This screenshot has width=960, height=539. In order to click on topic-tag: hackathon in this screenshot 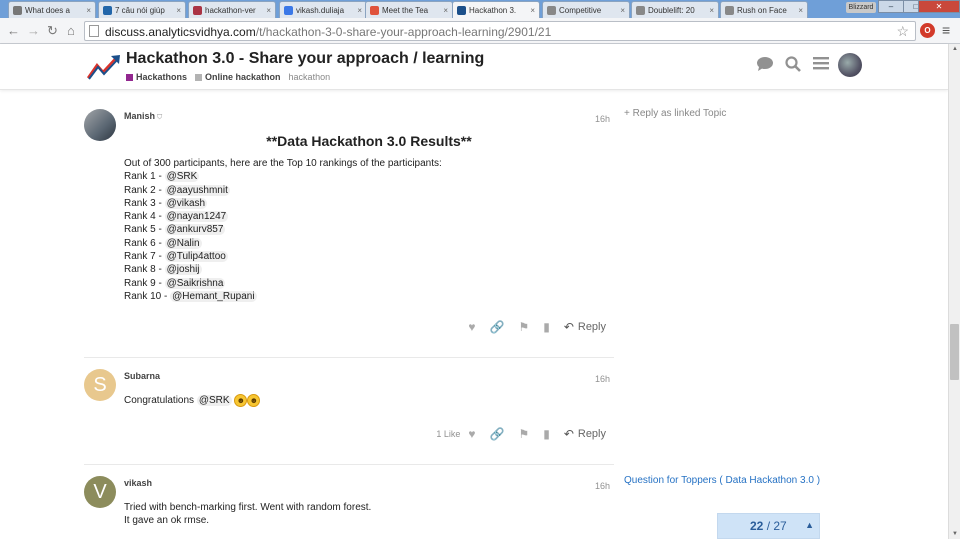, I will do `click(310, 77)`.